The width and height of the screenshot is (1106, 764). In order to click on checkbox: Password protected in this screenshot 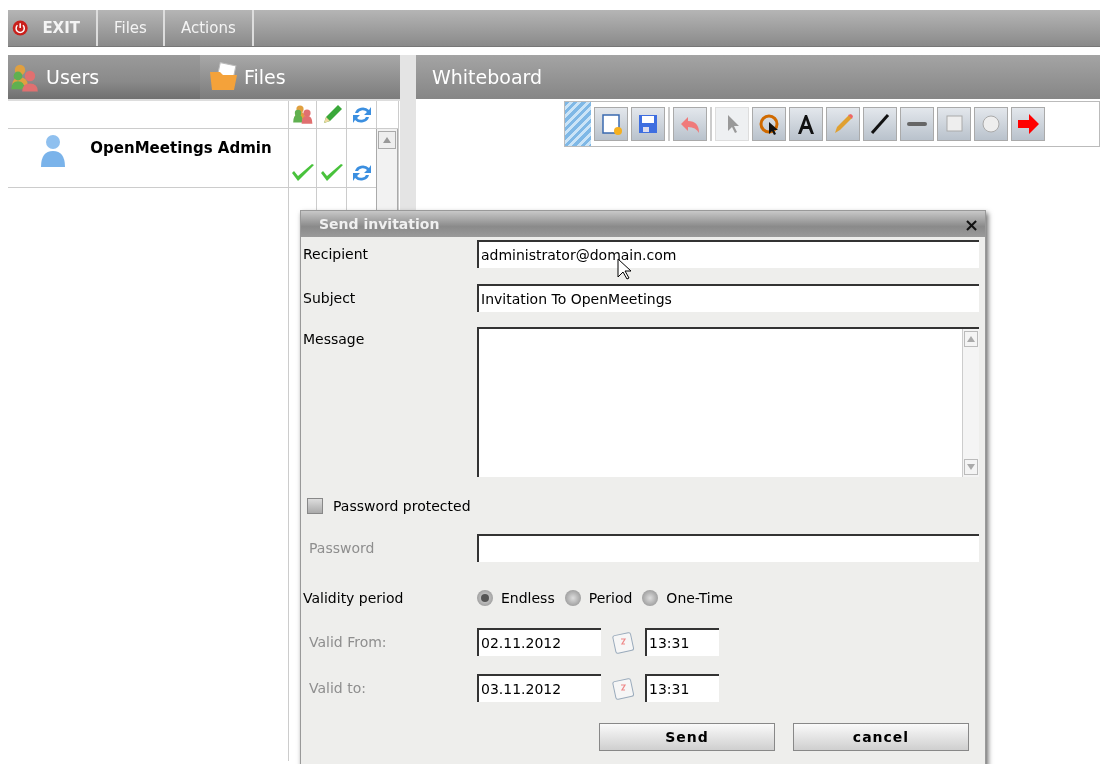, I will do `click(387, 506)`.